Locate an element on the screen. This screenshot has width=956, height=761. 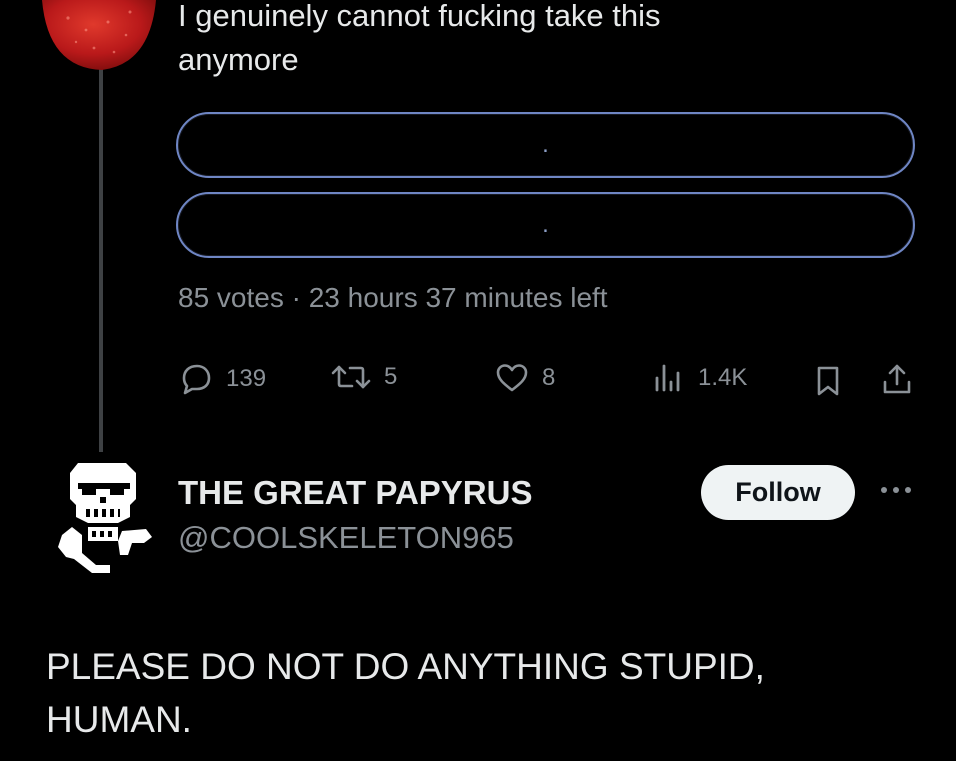
share-button is located at coordinates (897, 380).